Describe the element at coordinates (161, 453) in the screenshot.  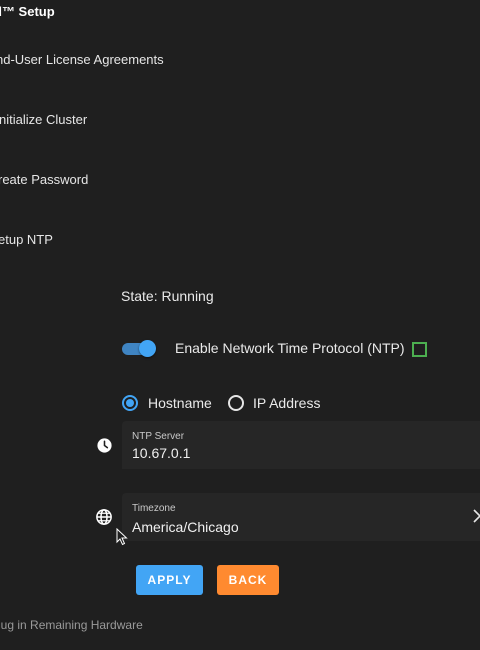
I see `ntp-server-input: 10.67.0.1` at that location.